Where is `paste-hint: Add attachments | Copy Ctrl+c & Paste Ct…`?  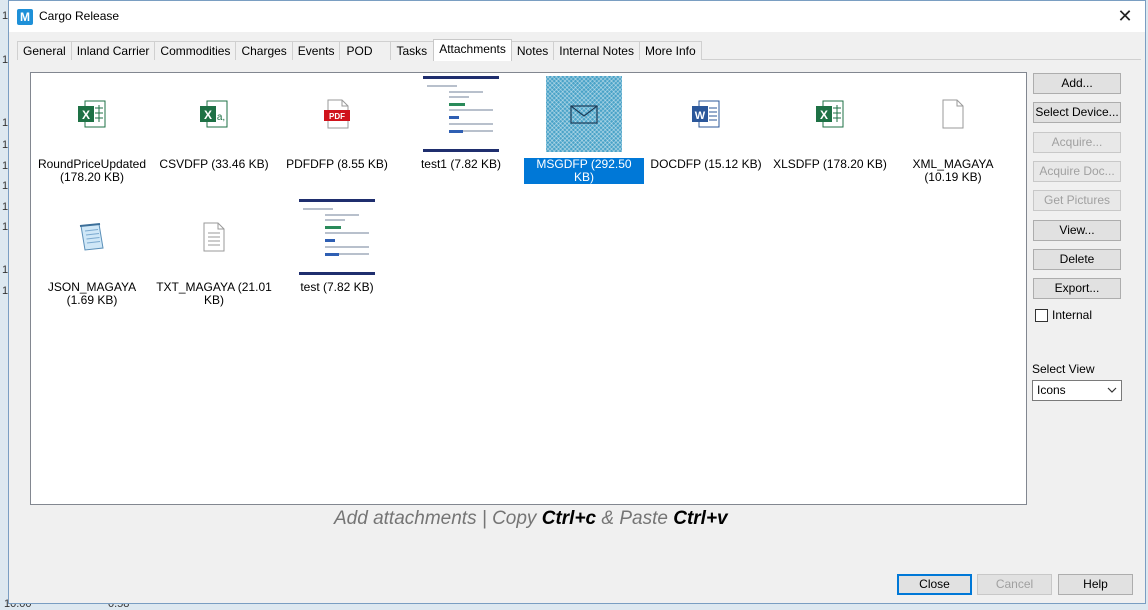
paste-hint: Add attachments | Copy Ctrl+c & Paste Ct… is located at coordinates (531, 519).